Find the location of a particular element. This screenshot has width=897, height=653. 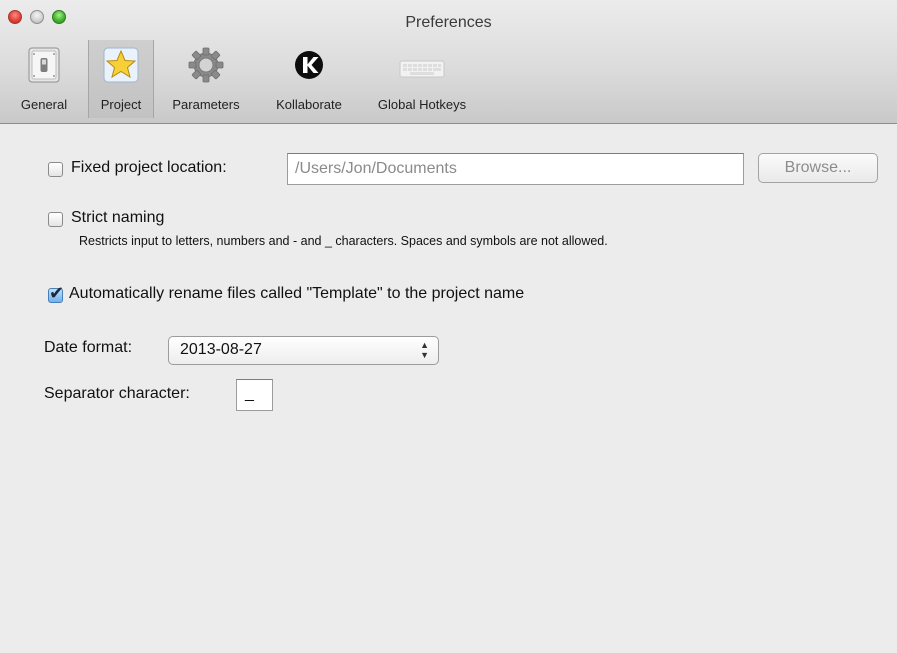

tab-project-label: Project is located at coordinates (121, 104).